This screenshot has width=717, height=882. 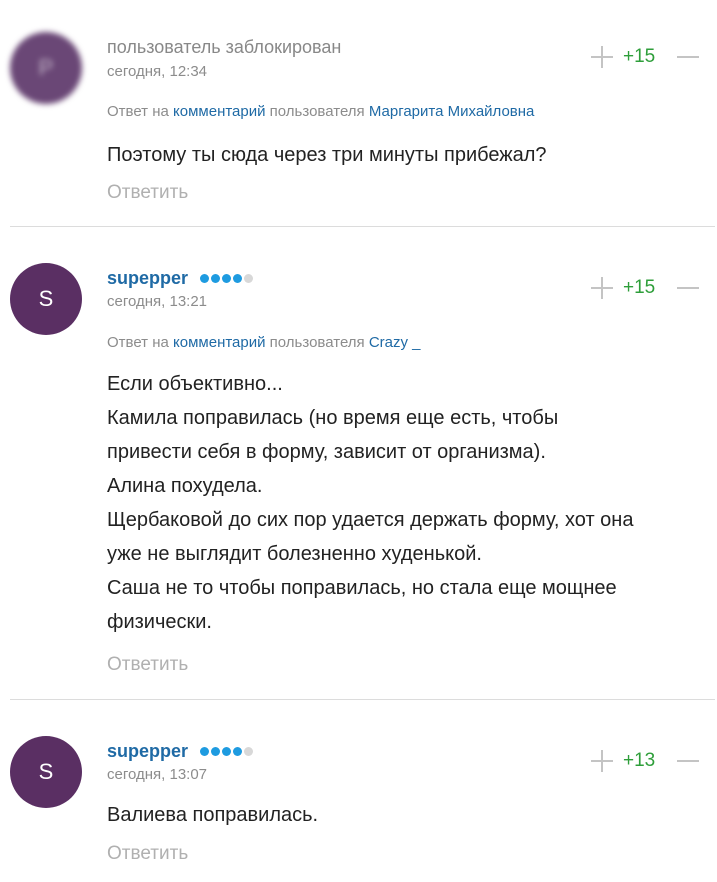 I want to click on comment-date: сегодня, 12:34, so click(x=157, y=71).